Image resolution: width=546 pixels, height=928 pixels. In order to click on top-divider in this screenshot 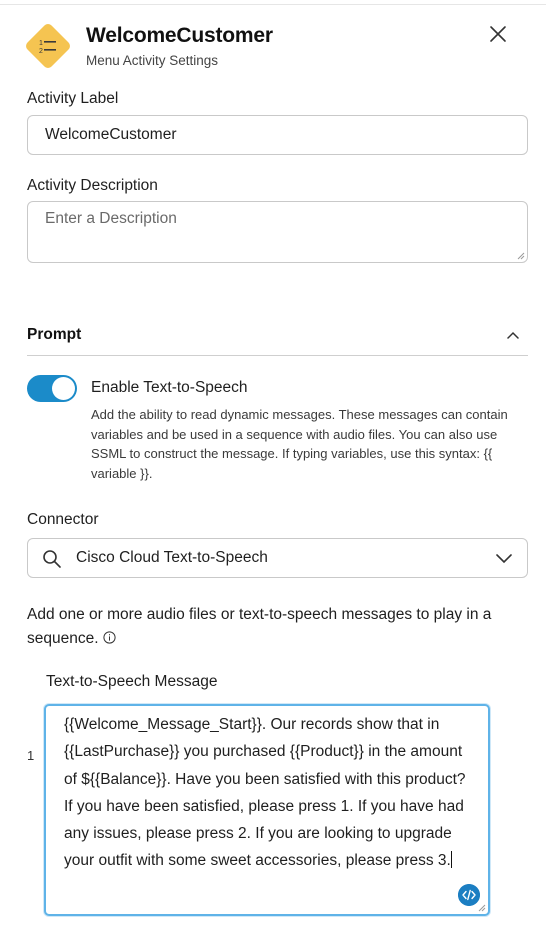, I will do `click(273, 4)`.